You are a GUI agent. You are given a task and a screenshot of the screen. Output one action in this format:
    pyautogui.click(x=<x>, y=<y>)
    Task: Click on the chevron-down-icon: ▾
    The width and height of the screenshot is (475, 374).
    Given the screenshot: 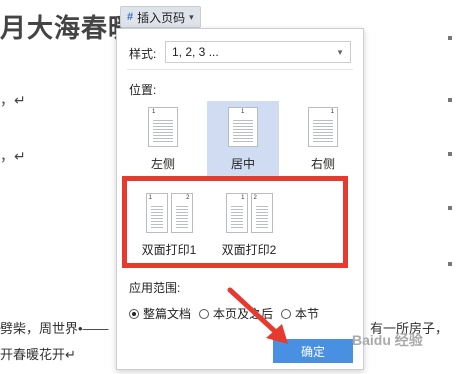 What is the action you would take?
    pyautogui.click(x=191, y=16)
    